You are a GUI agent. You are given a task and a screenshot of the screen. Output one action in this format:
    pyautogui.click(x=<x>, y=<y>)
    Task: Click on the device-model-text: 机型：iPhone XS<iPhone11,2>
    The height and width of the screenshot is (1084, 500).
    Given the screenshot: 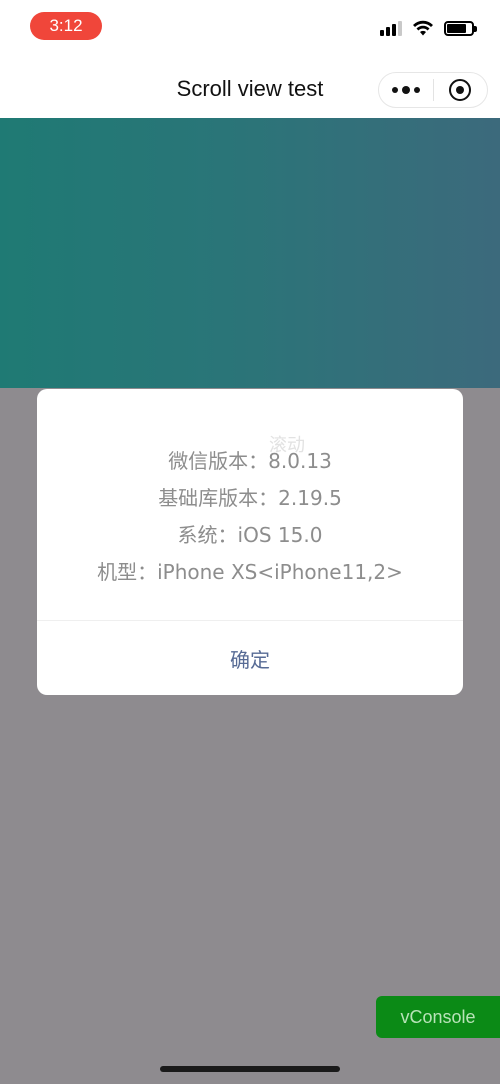 What is the action you would take?
    pyautogui.click(x=250, y=572)
    